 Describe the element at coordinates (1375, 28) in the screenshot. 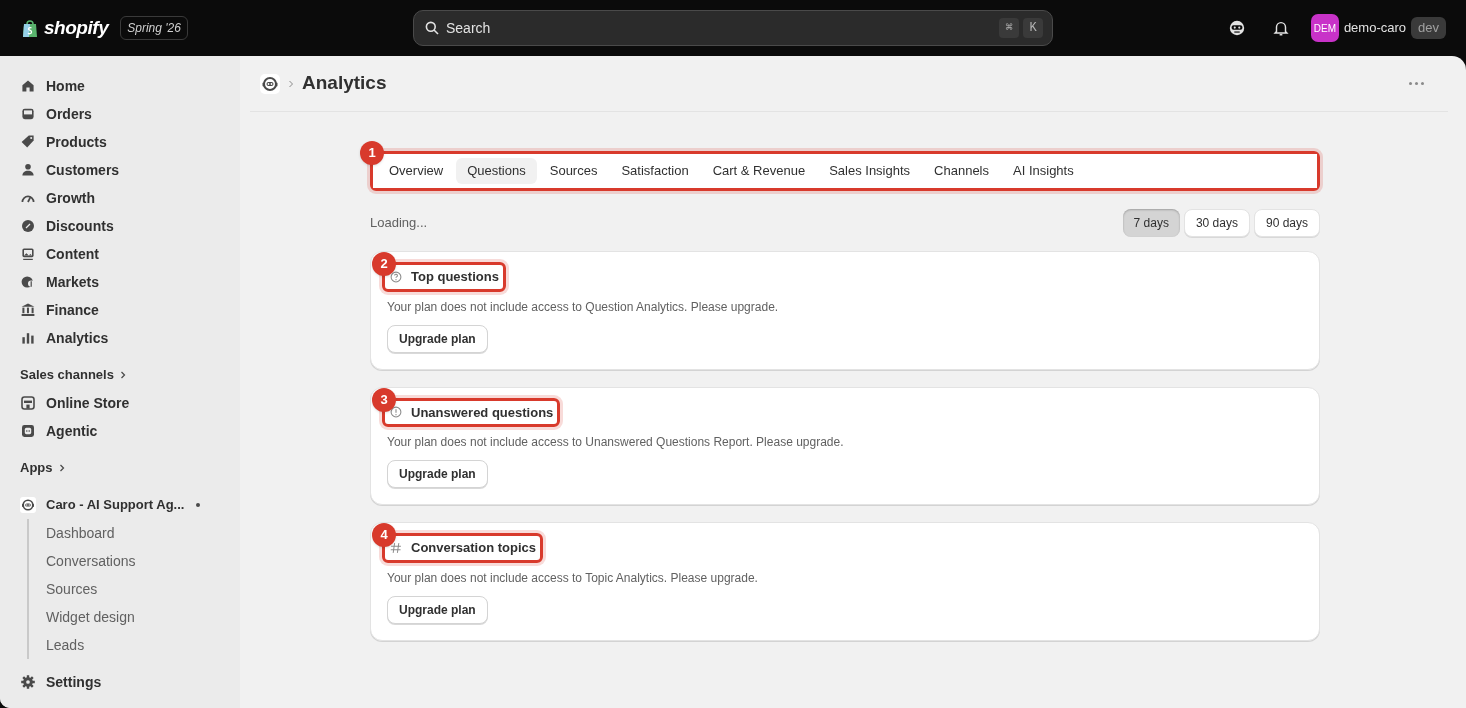

I see `store-name: demo-caro` at that location.